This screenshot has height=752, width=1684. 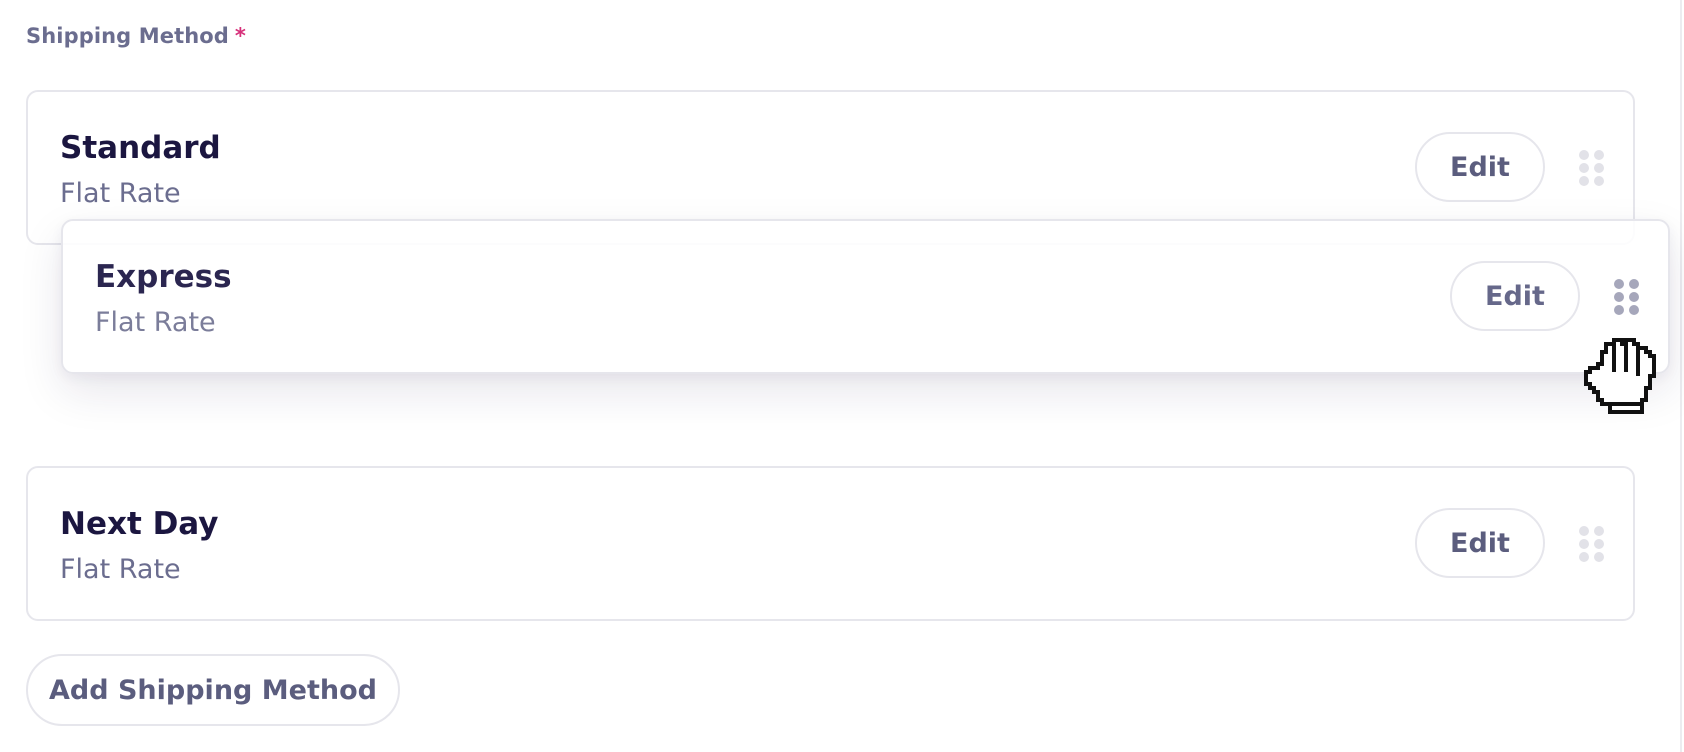 What do you see at coordinates (240, 36) in the screenshot?
I see `required-asterisk: *` at bounding box center [240, 36].